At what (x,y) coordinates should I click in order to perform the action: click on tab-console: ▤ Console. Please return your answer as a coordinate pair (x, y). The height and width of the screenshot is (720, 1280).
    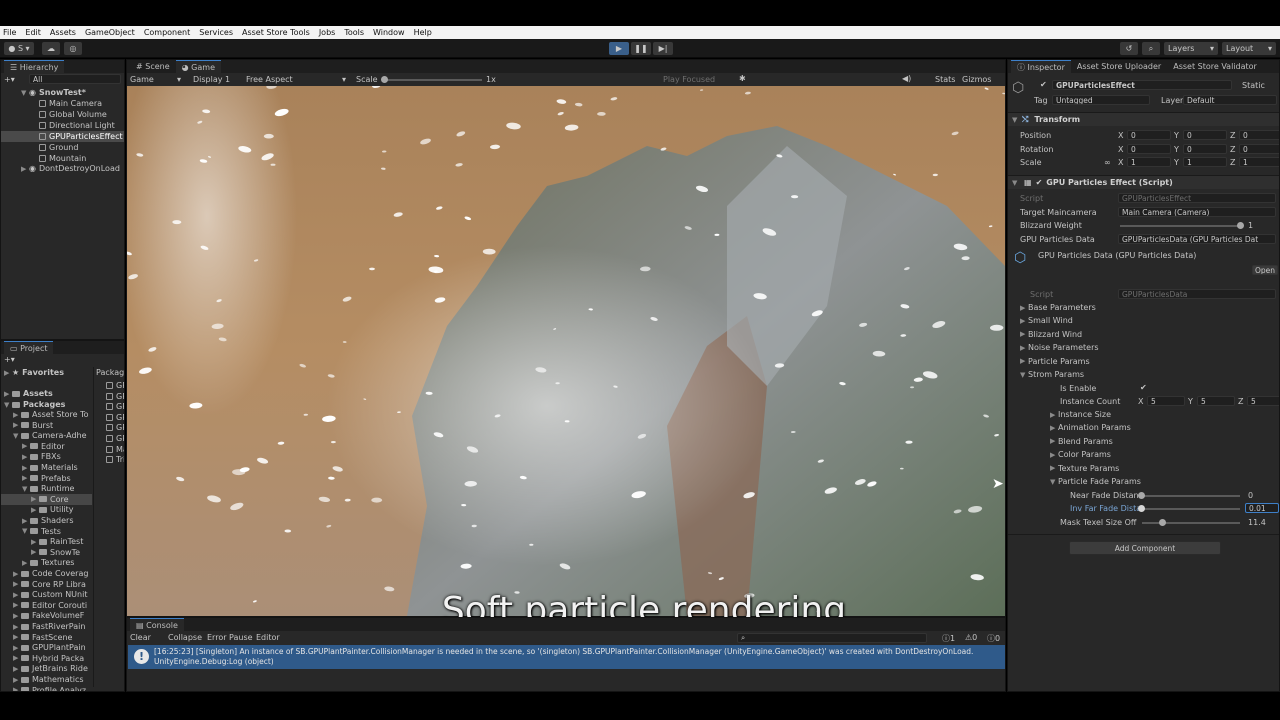
    Looking at the image, I should click on (157, 624).